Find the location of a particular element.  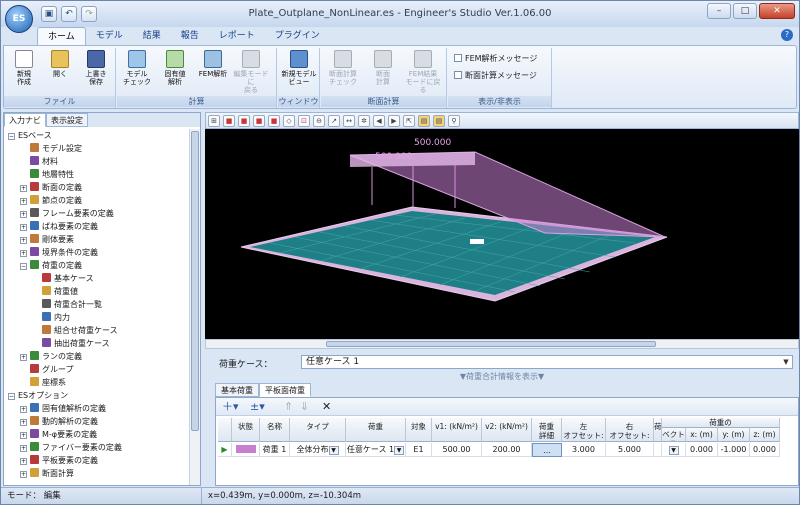

eigen-analysis-button: 固有値 解析 is located at coordinates (175, 68).